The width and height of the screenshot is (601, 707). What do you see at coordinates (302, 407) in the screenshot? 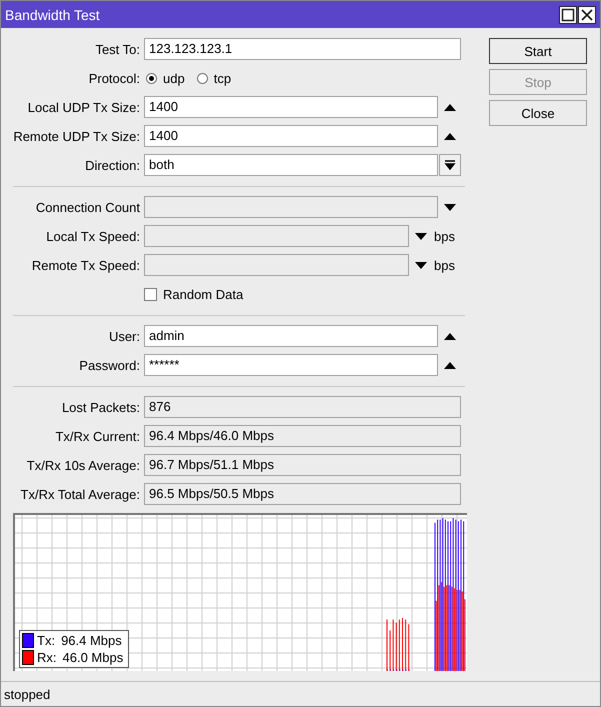
I see `readout-field: 876` at bounding box center [302, 407].